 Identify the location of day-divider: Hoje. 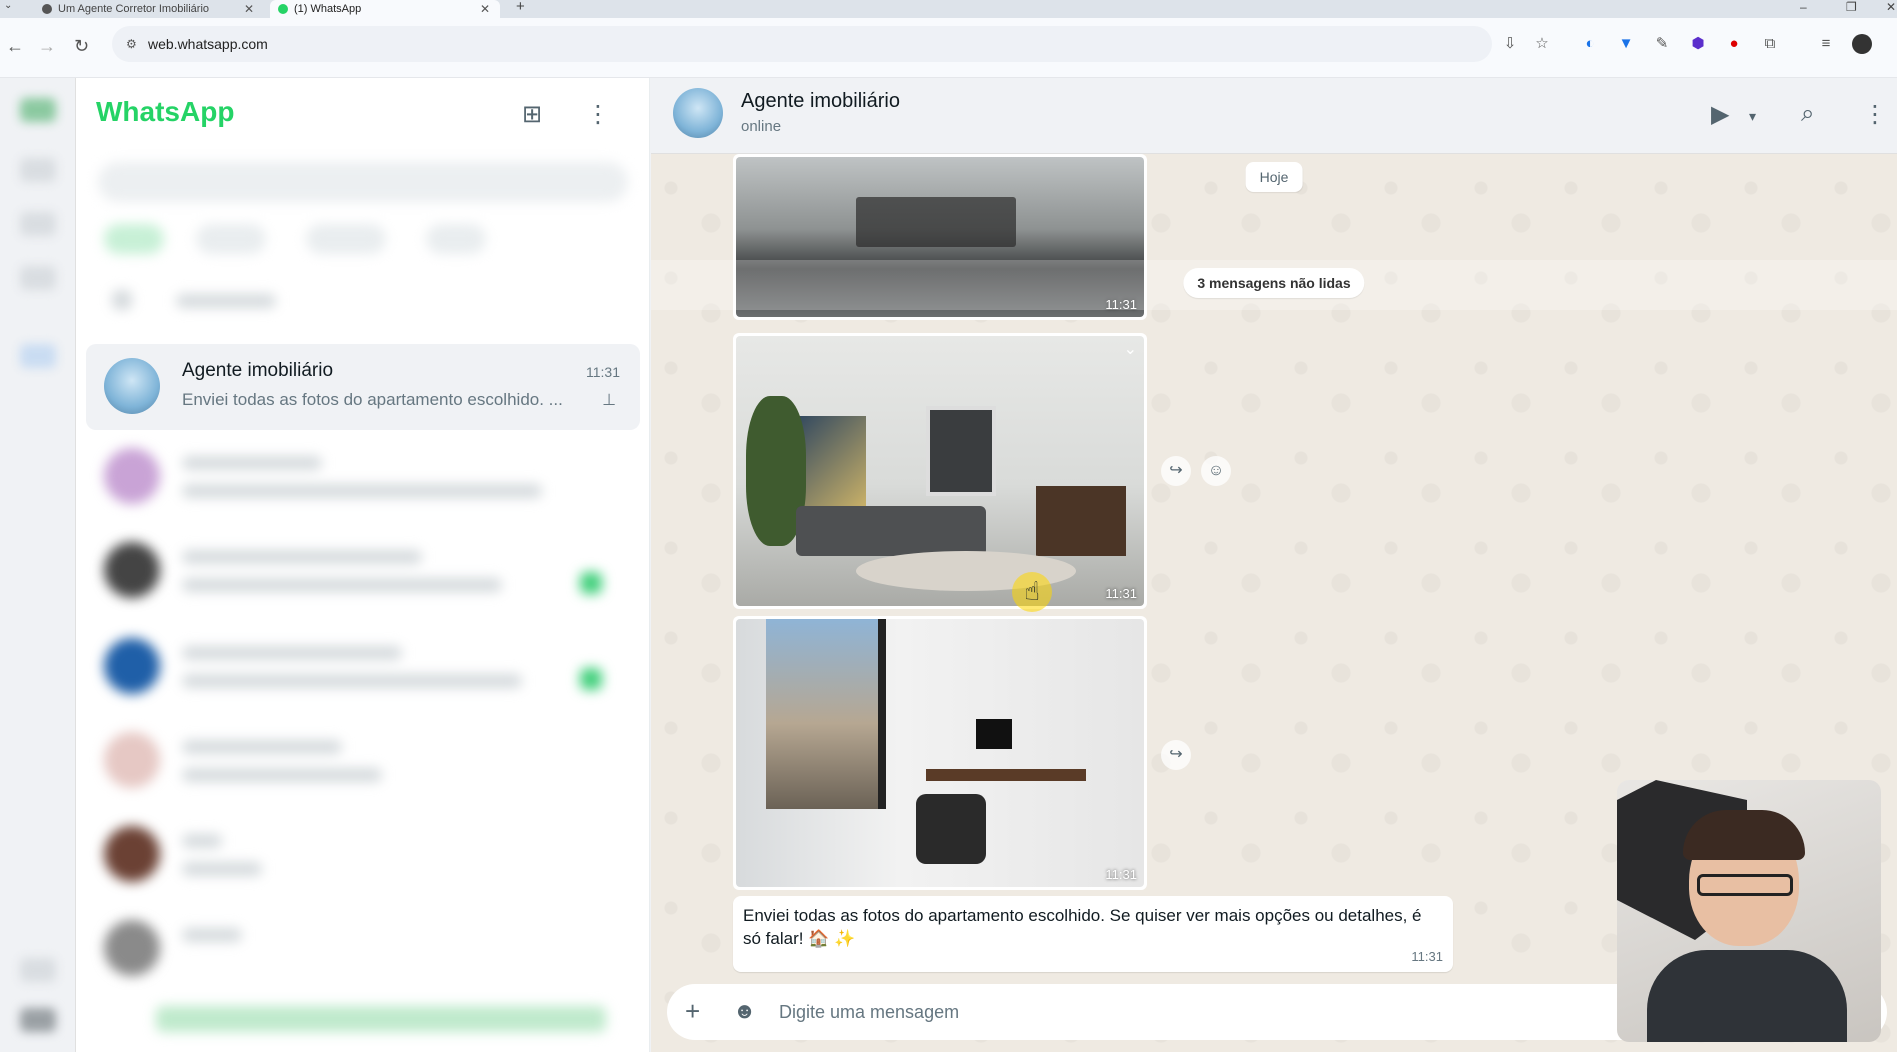
(1274, 177).